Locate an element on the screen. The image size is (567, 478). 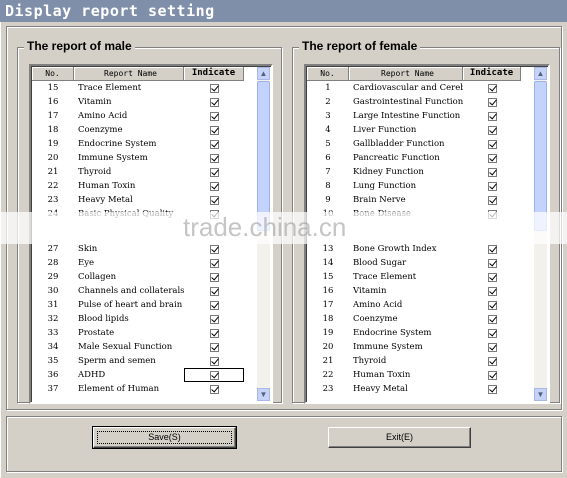
scroll-up-arrow-icon: ▲ is located at coordinates (263, 73).